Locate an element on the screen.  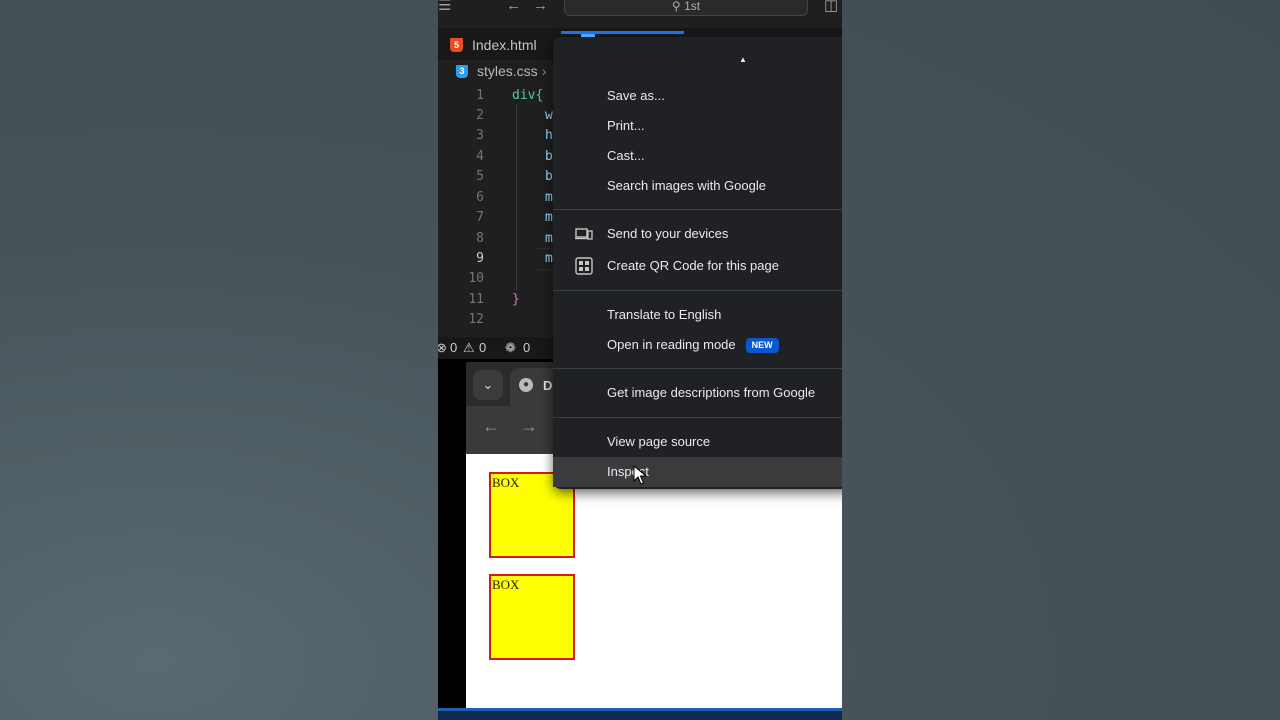
browser-tab-label: D is located at coordinates (548, 385).